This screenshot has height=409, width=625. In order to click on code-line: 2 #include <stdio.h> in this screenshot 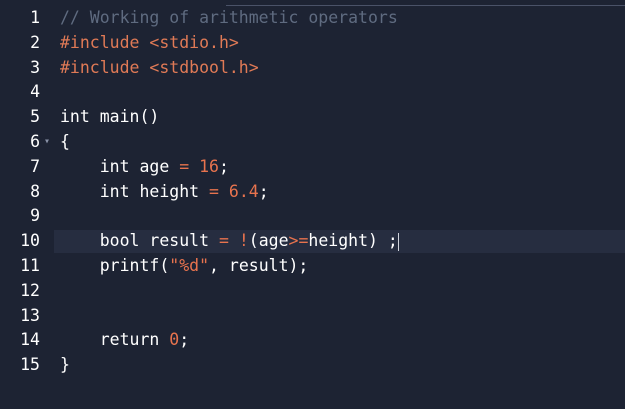, I will do `click(312, 43)`.